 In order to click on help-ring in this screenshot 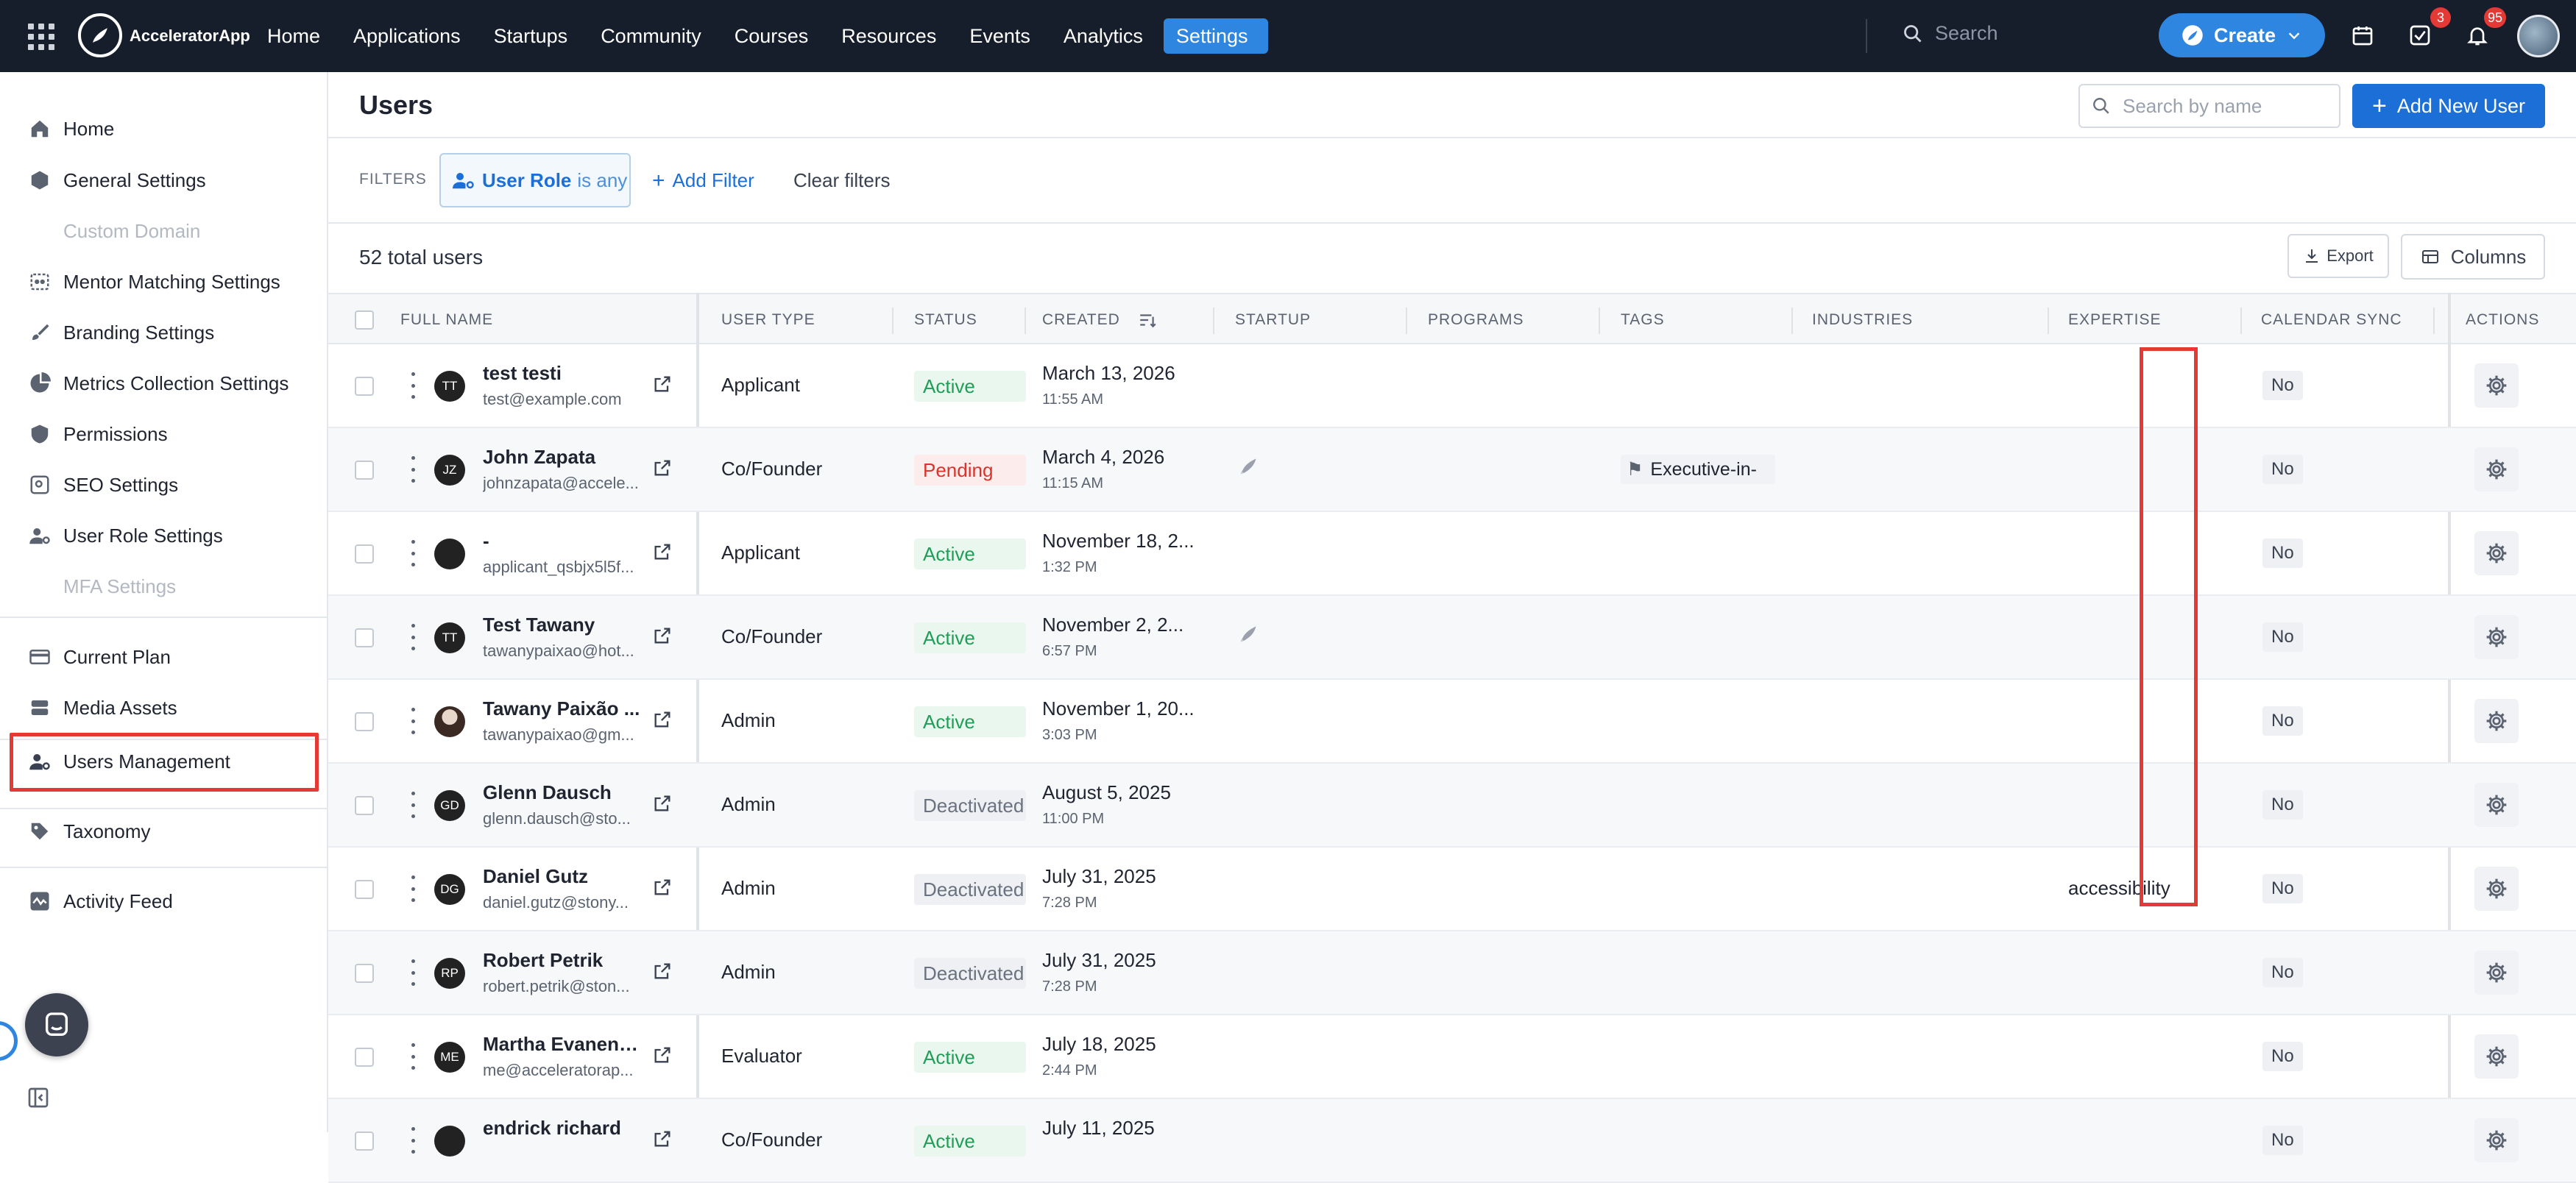, I will do `click(9, 1041)`.